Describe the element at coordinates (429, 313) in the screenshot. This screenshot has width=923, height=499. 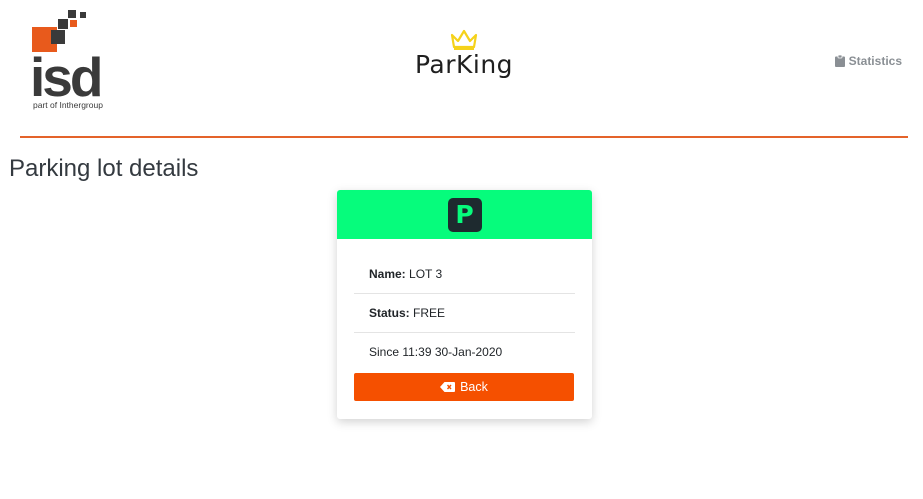
I see `status-value: FREE` at that location.